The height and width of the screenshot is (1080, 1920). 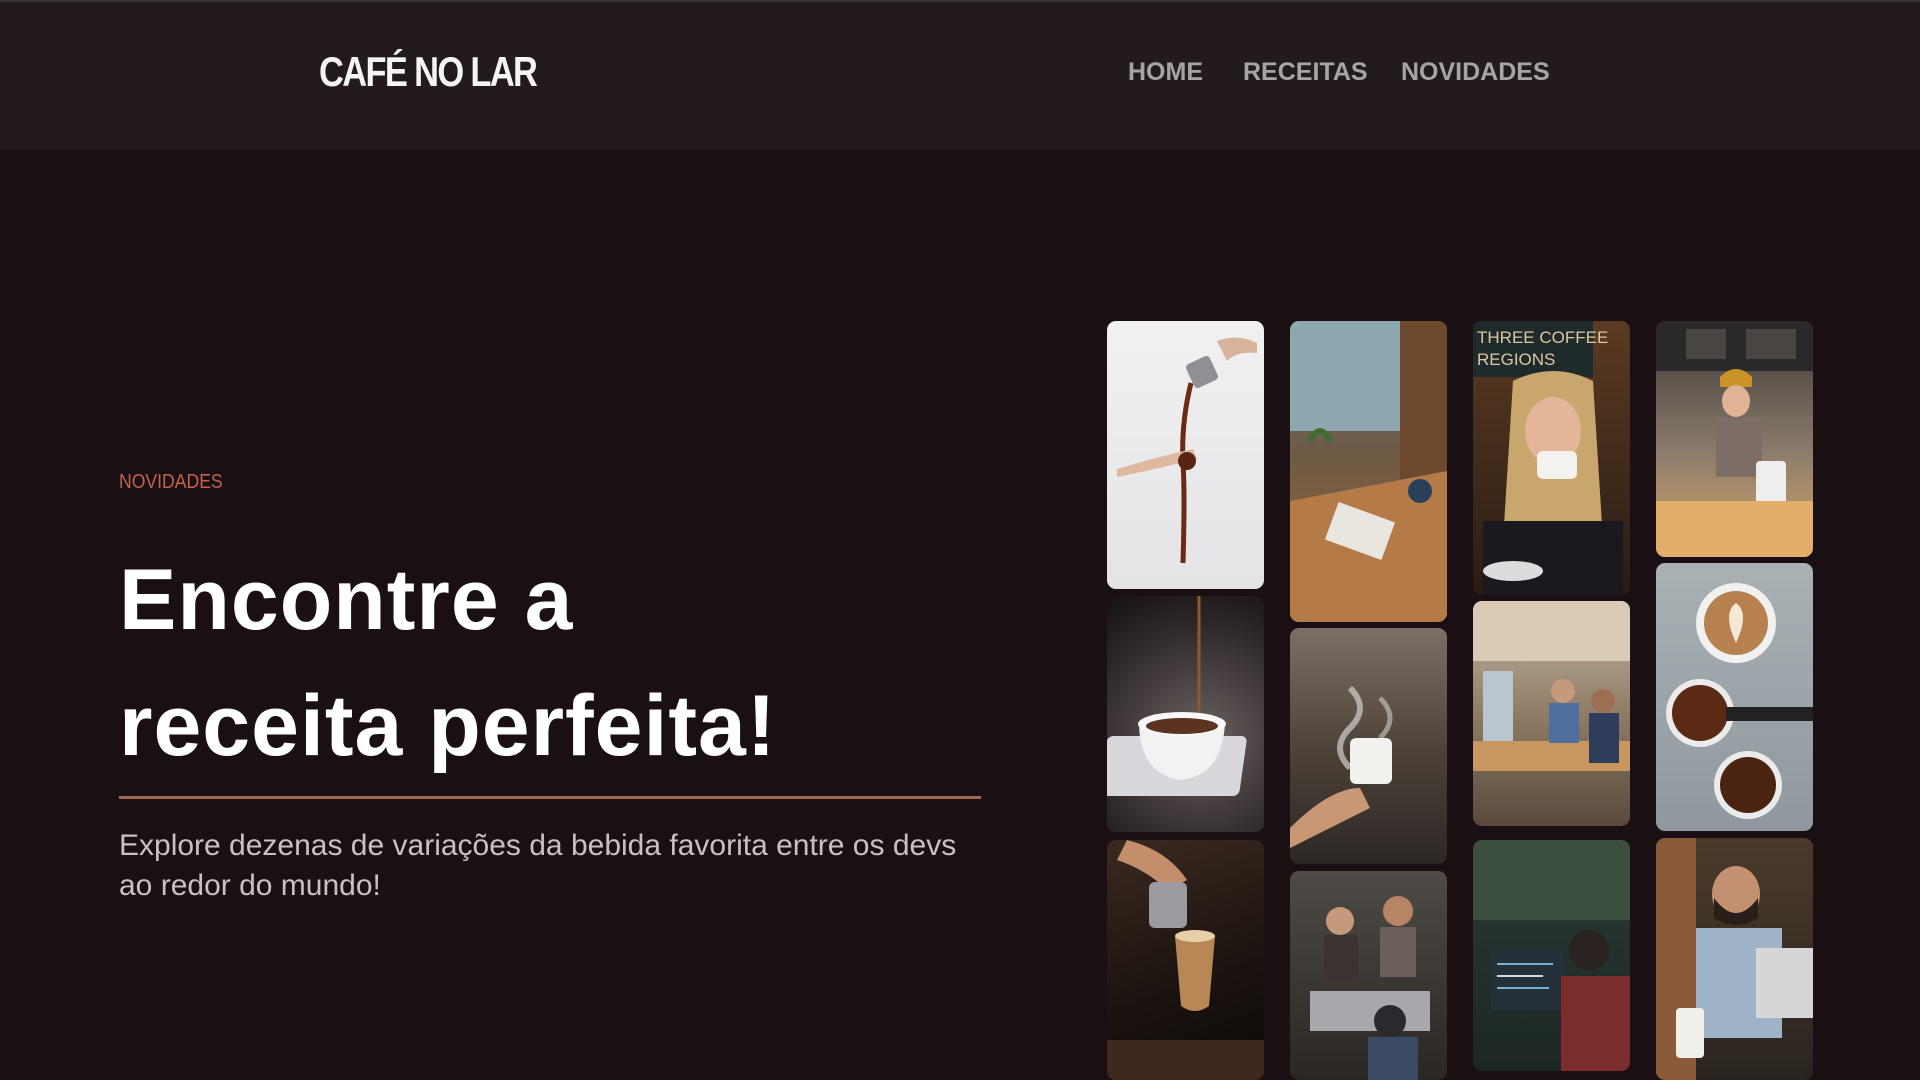 I want to click on man-laptop-illustration, so click(x=1734, y=959).